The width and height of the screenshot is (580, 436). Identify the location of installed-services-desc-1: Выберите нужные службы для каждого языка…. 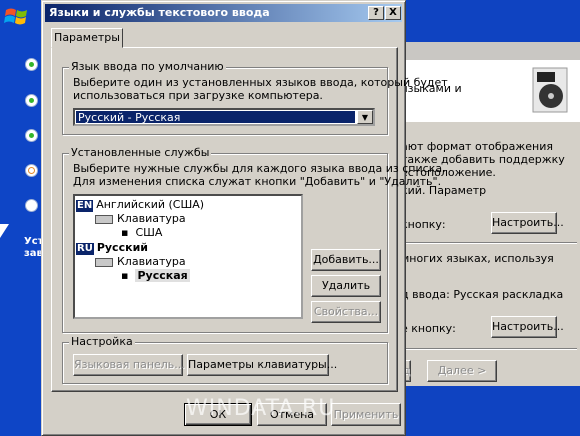
(259, 168).